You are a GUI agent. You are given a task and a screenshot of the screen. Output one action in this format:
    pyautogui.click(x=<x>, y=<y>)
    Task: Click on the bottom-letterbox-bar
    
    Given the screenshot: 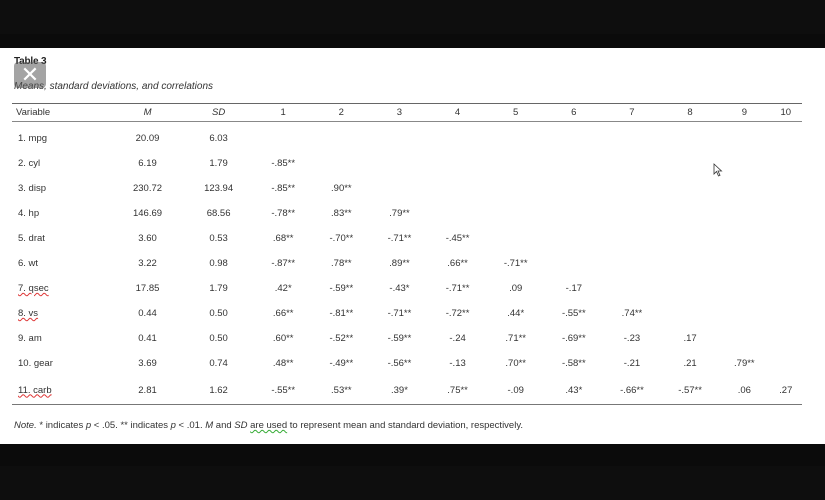 What is the action you would take?
    pyautogui.click(x=412, y=483)
    